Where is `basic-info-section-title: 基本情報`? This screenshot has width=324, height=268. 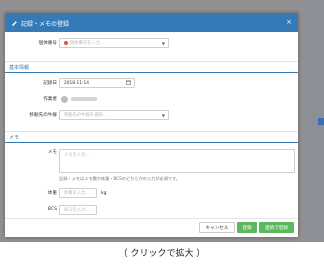
basic-info-section-title: 基本情報 is located at coordinates (151, 68).